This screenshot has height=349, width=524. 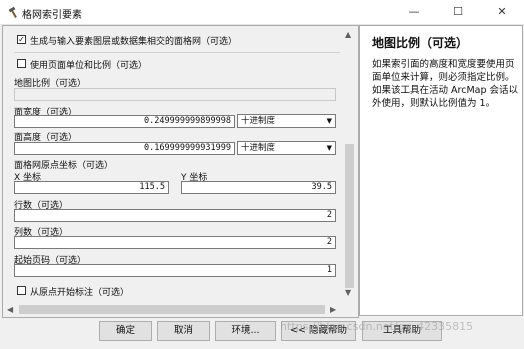 What do you see at coordinates (125, 331) in the screenshot?
I see `ok-button: 确定` at bounding box center [125, 331].